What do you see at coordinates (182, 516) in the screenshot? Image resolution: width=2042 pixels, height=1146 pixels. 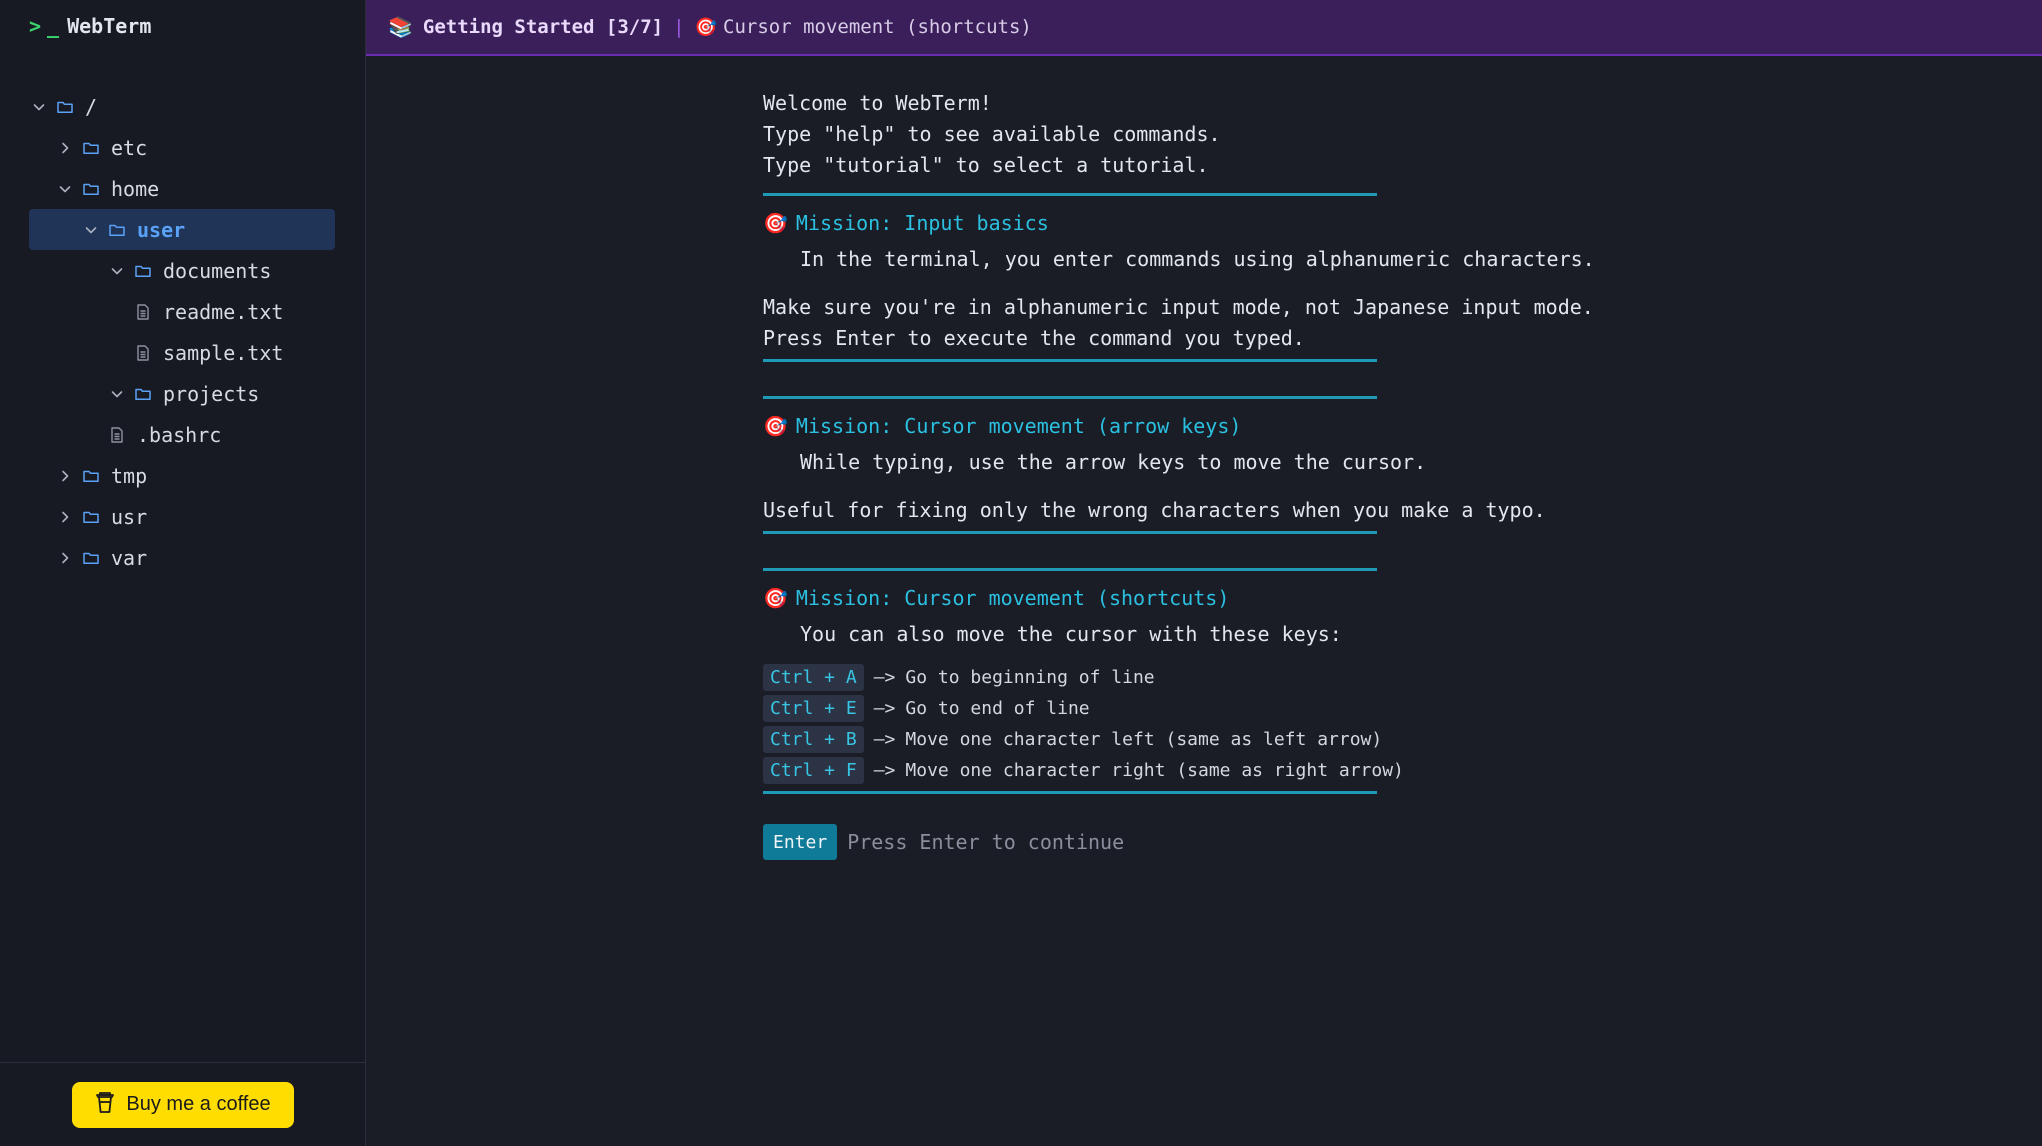 I see `tree-folder-usr: usr` at bounding box center [182, 516].